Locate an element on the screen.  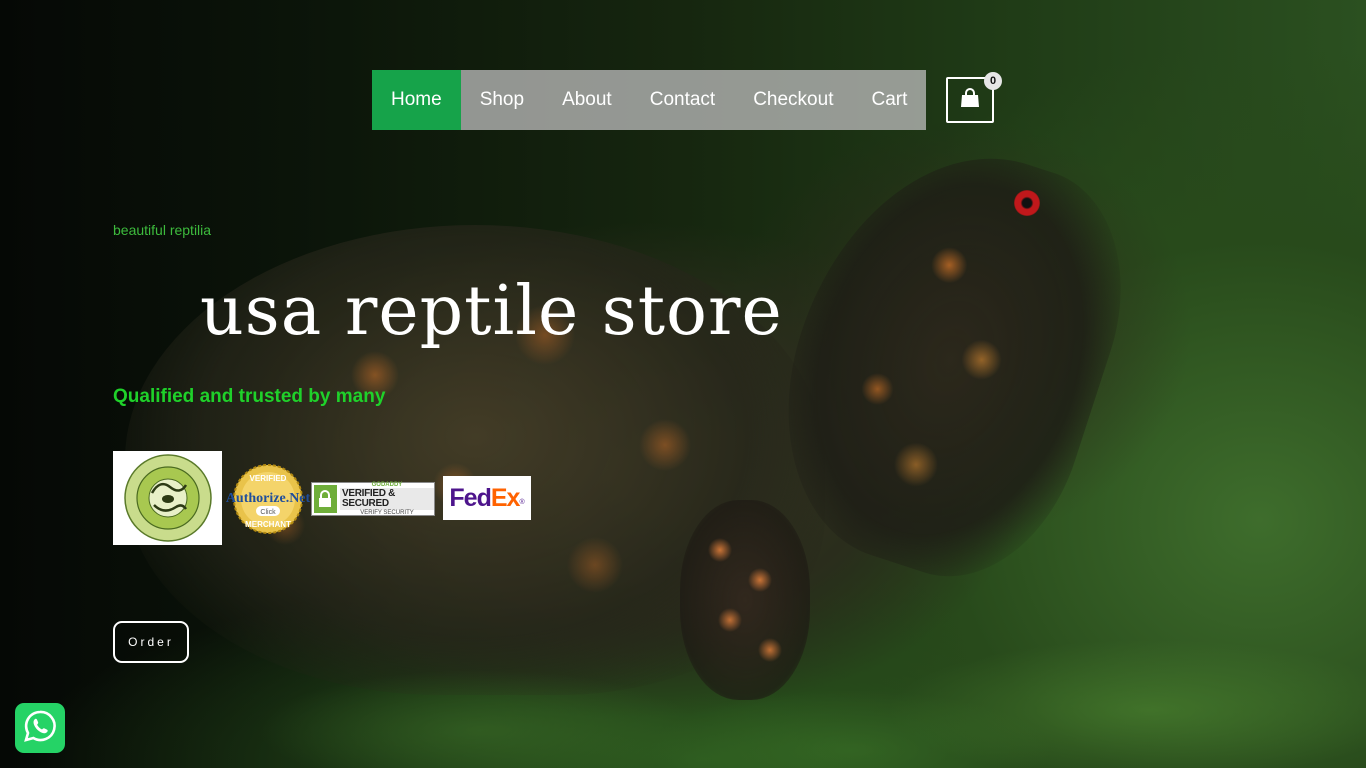
shopping-bag-icon is located at coordinates (970, 100).